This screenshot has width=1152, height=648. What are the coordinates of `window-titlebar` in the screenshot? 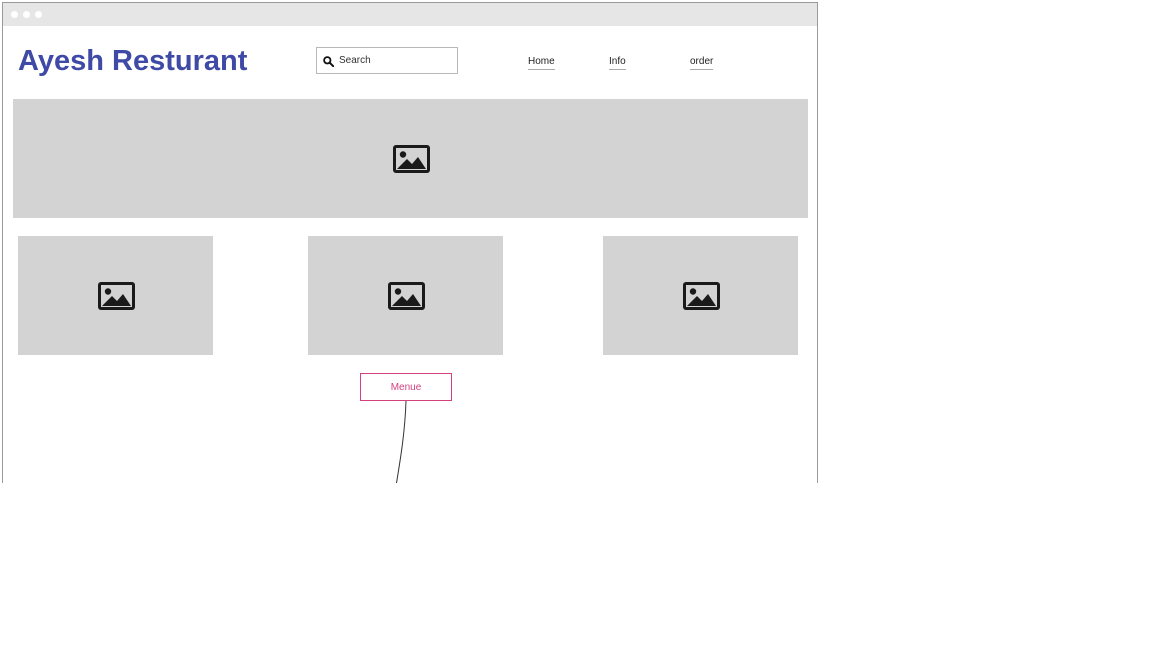 It's located at (410, 14).